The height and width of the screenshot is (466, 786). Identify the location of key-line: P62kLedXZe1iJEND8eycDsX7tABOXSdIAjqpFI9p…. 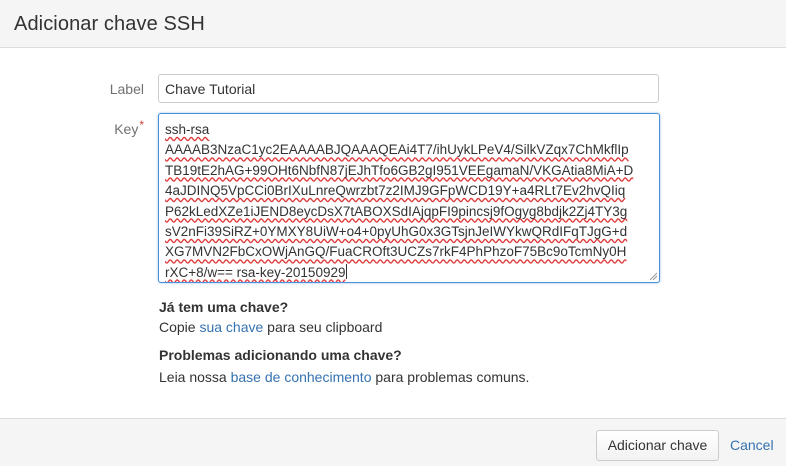
(409, 212).